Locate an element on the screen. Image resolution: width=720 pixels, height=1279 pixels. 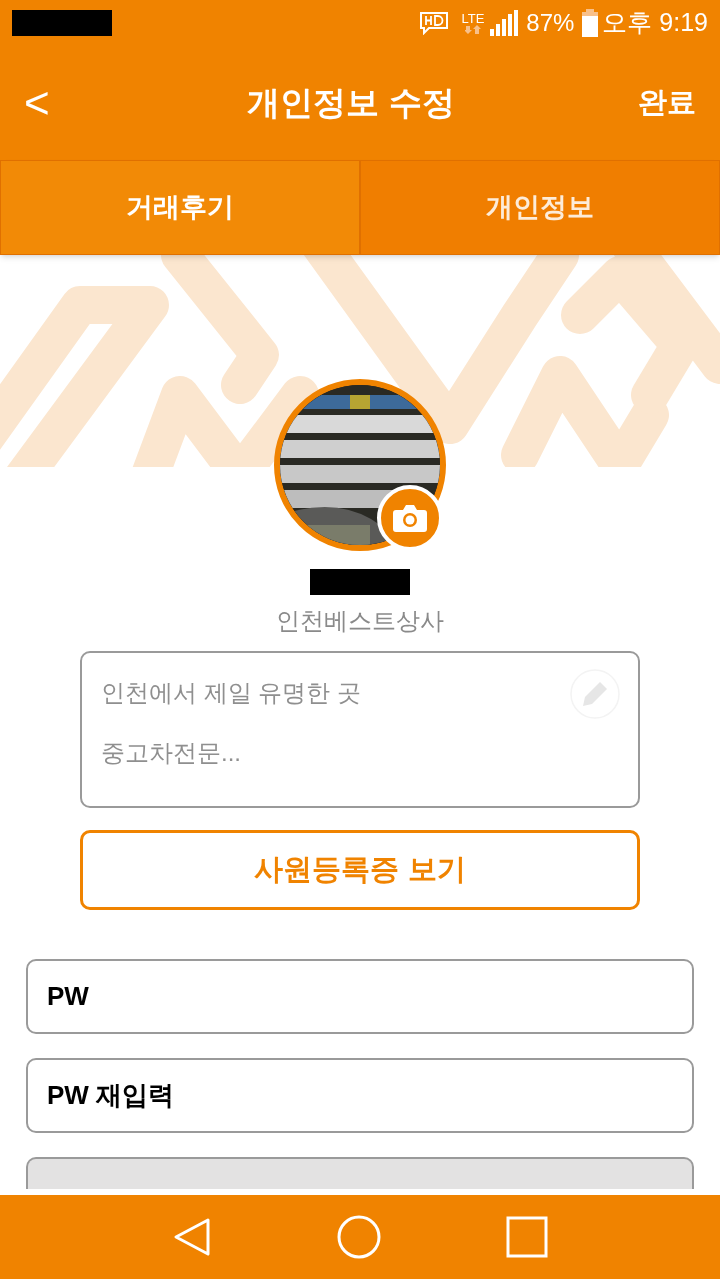
signal-icon is located at coordinates (504, 23).